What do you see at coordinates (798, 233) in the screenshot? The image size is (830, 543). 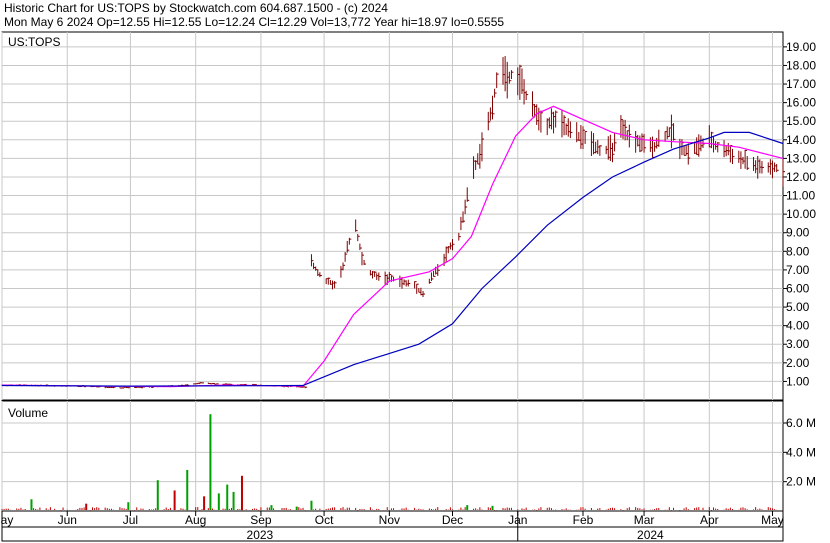 I see `price-tick-label: 9.00` at bounding box center [798, 233].